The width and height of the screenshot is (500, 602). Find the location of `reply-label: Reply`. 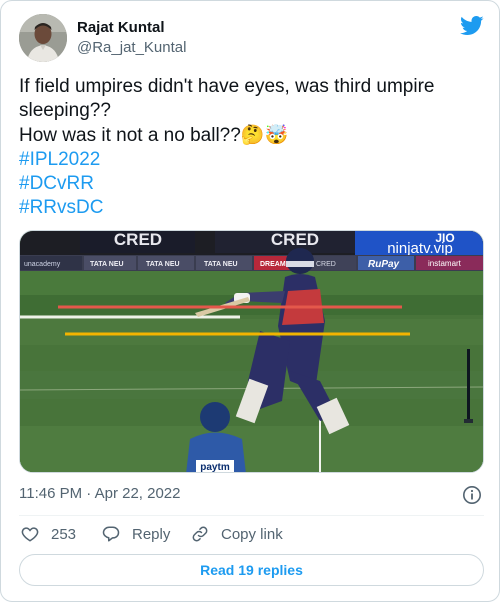

reply-label: Reply is located at coordinates (151, 534).